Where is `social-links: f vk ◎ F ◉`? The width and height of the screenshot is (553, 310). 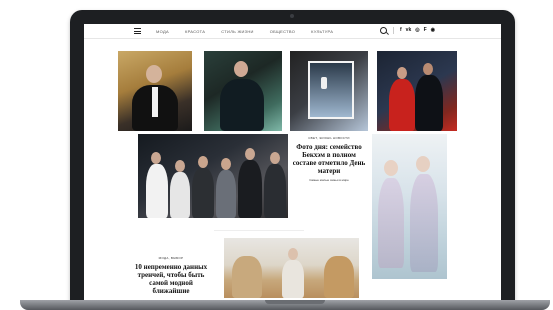
social-links: f vk ◎ F ◉ is located at coordinates (417, 30).